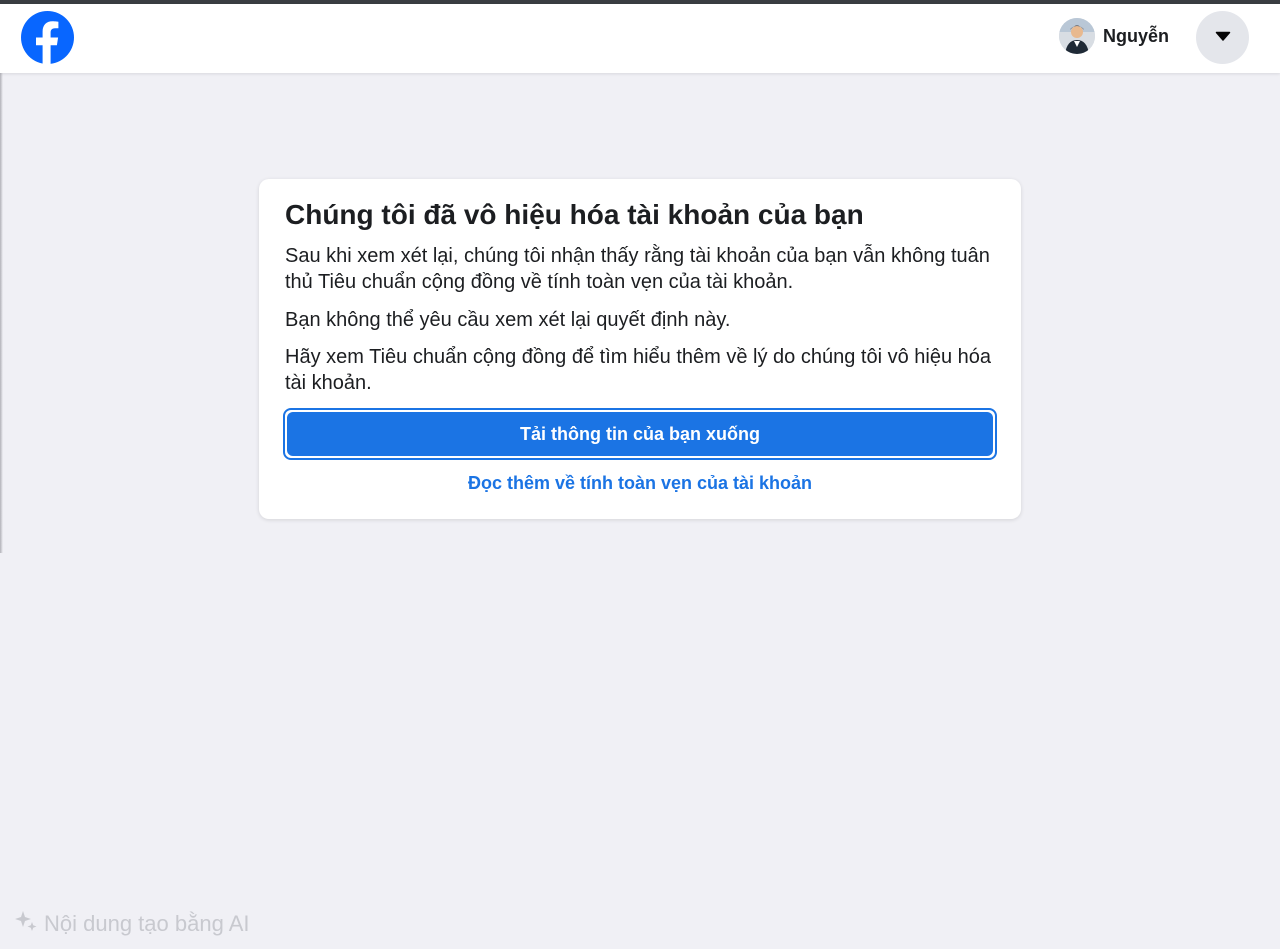 This screenshot has height=949, width=1280. I want to click on facebook-logo-icon, so click(47, 38).